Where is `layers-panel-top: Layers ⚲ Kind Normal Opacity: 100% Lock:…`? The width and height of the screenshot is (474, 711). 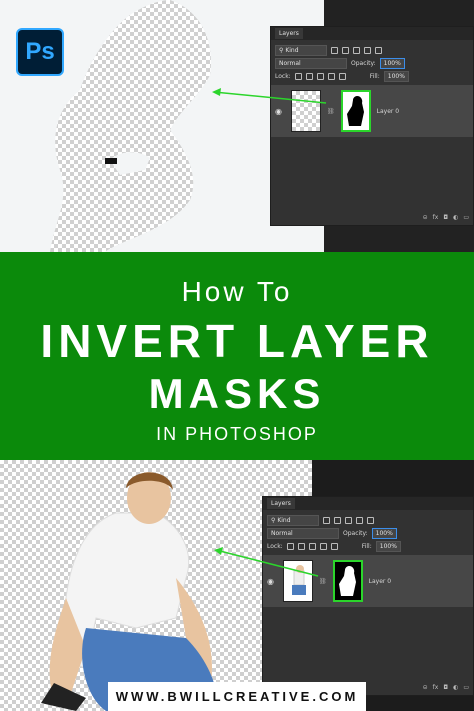
layers-panel-top: Layers ⚲ Kind Normal Opacity: 100% Lock:… is located at coordinates (372, 126).